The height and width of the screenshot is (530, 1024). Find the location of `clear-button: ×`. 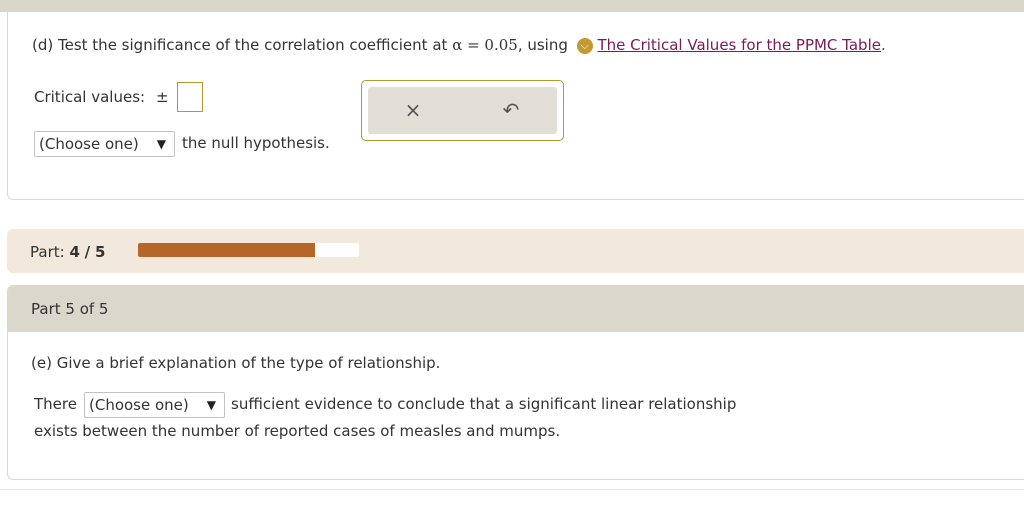

clear-button: × is located at coordinates (413, 110).